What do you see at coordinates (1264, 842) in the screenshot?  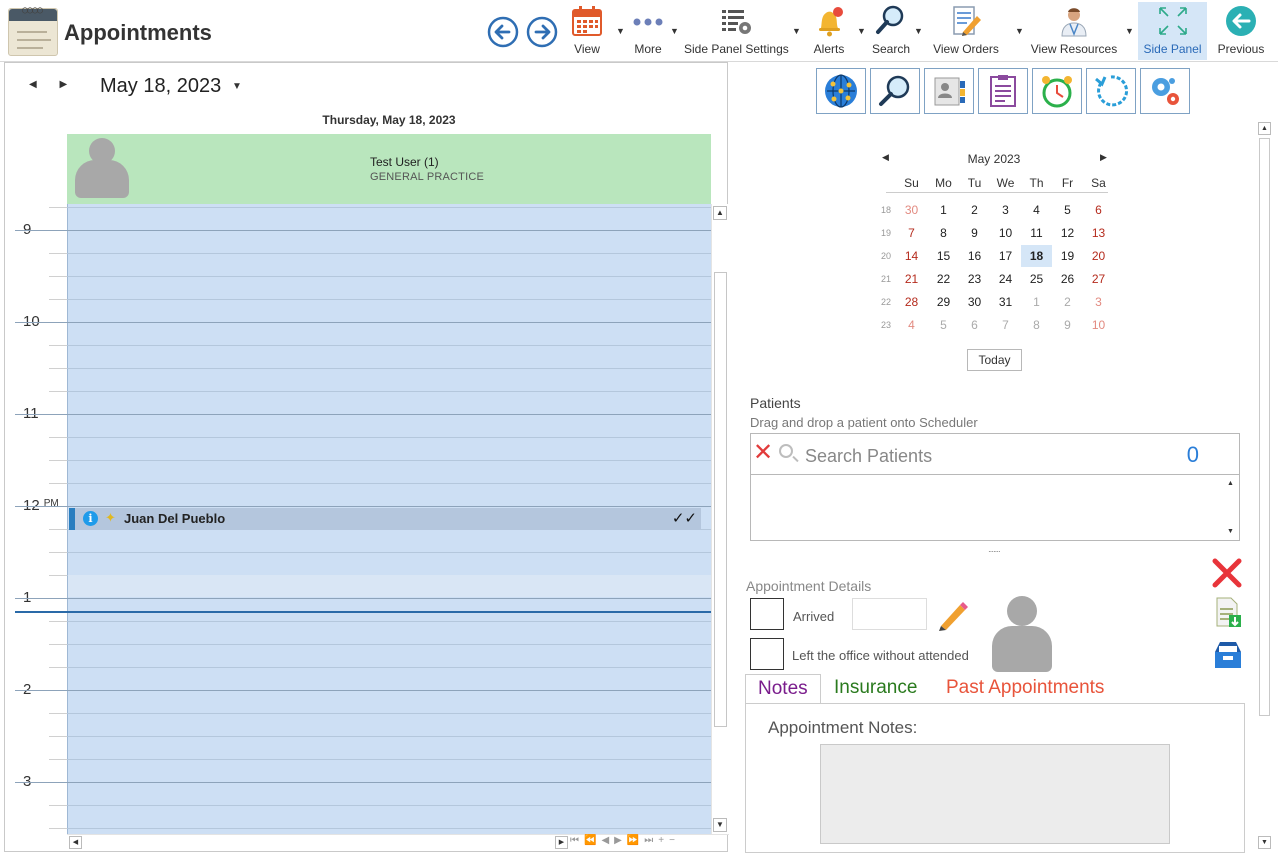 I see `side-scroll-down-icon: ▼` at bounding box center [1264, 842].